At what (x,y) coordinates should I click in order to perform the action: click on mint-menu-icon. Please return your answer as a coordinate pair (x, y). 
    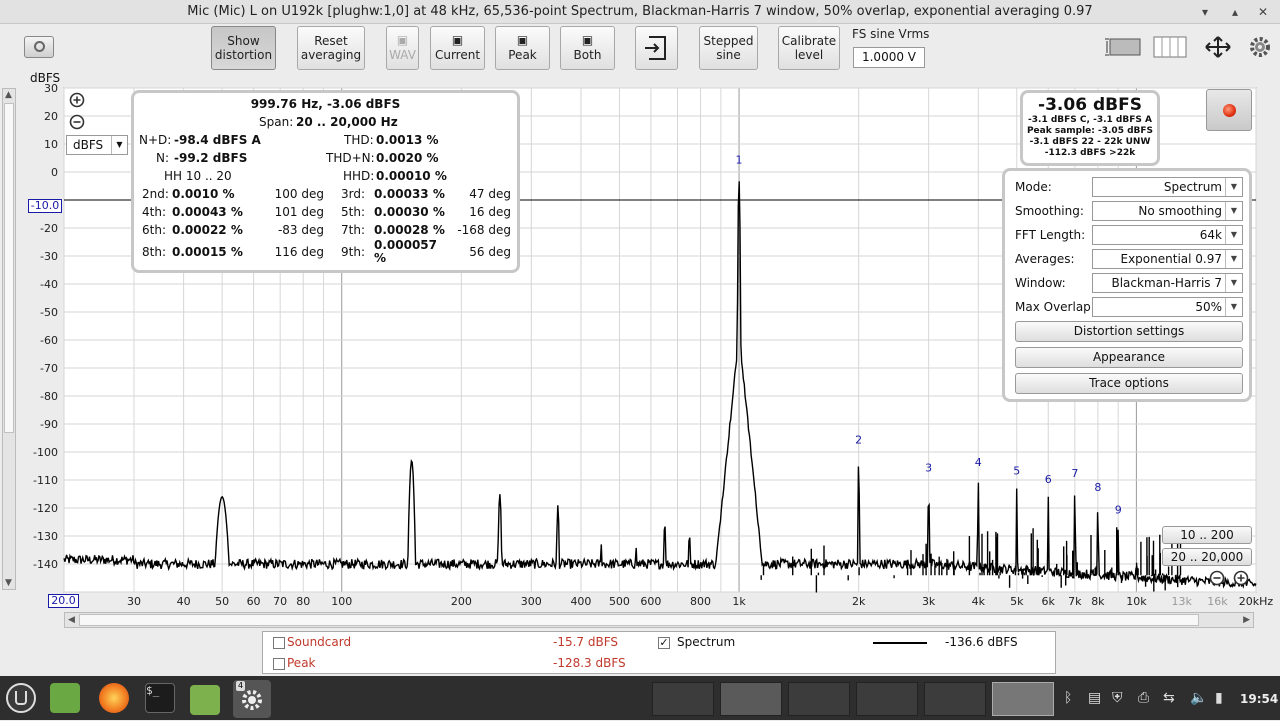
    Looking at the image, I should click on (21, 698).